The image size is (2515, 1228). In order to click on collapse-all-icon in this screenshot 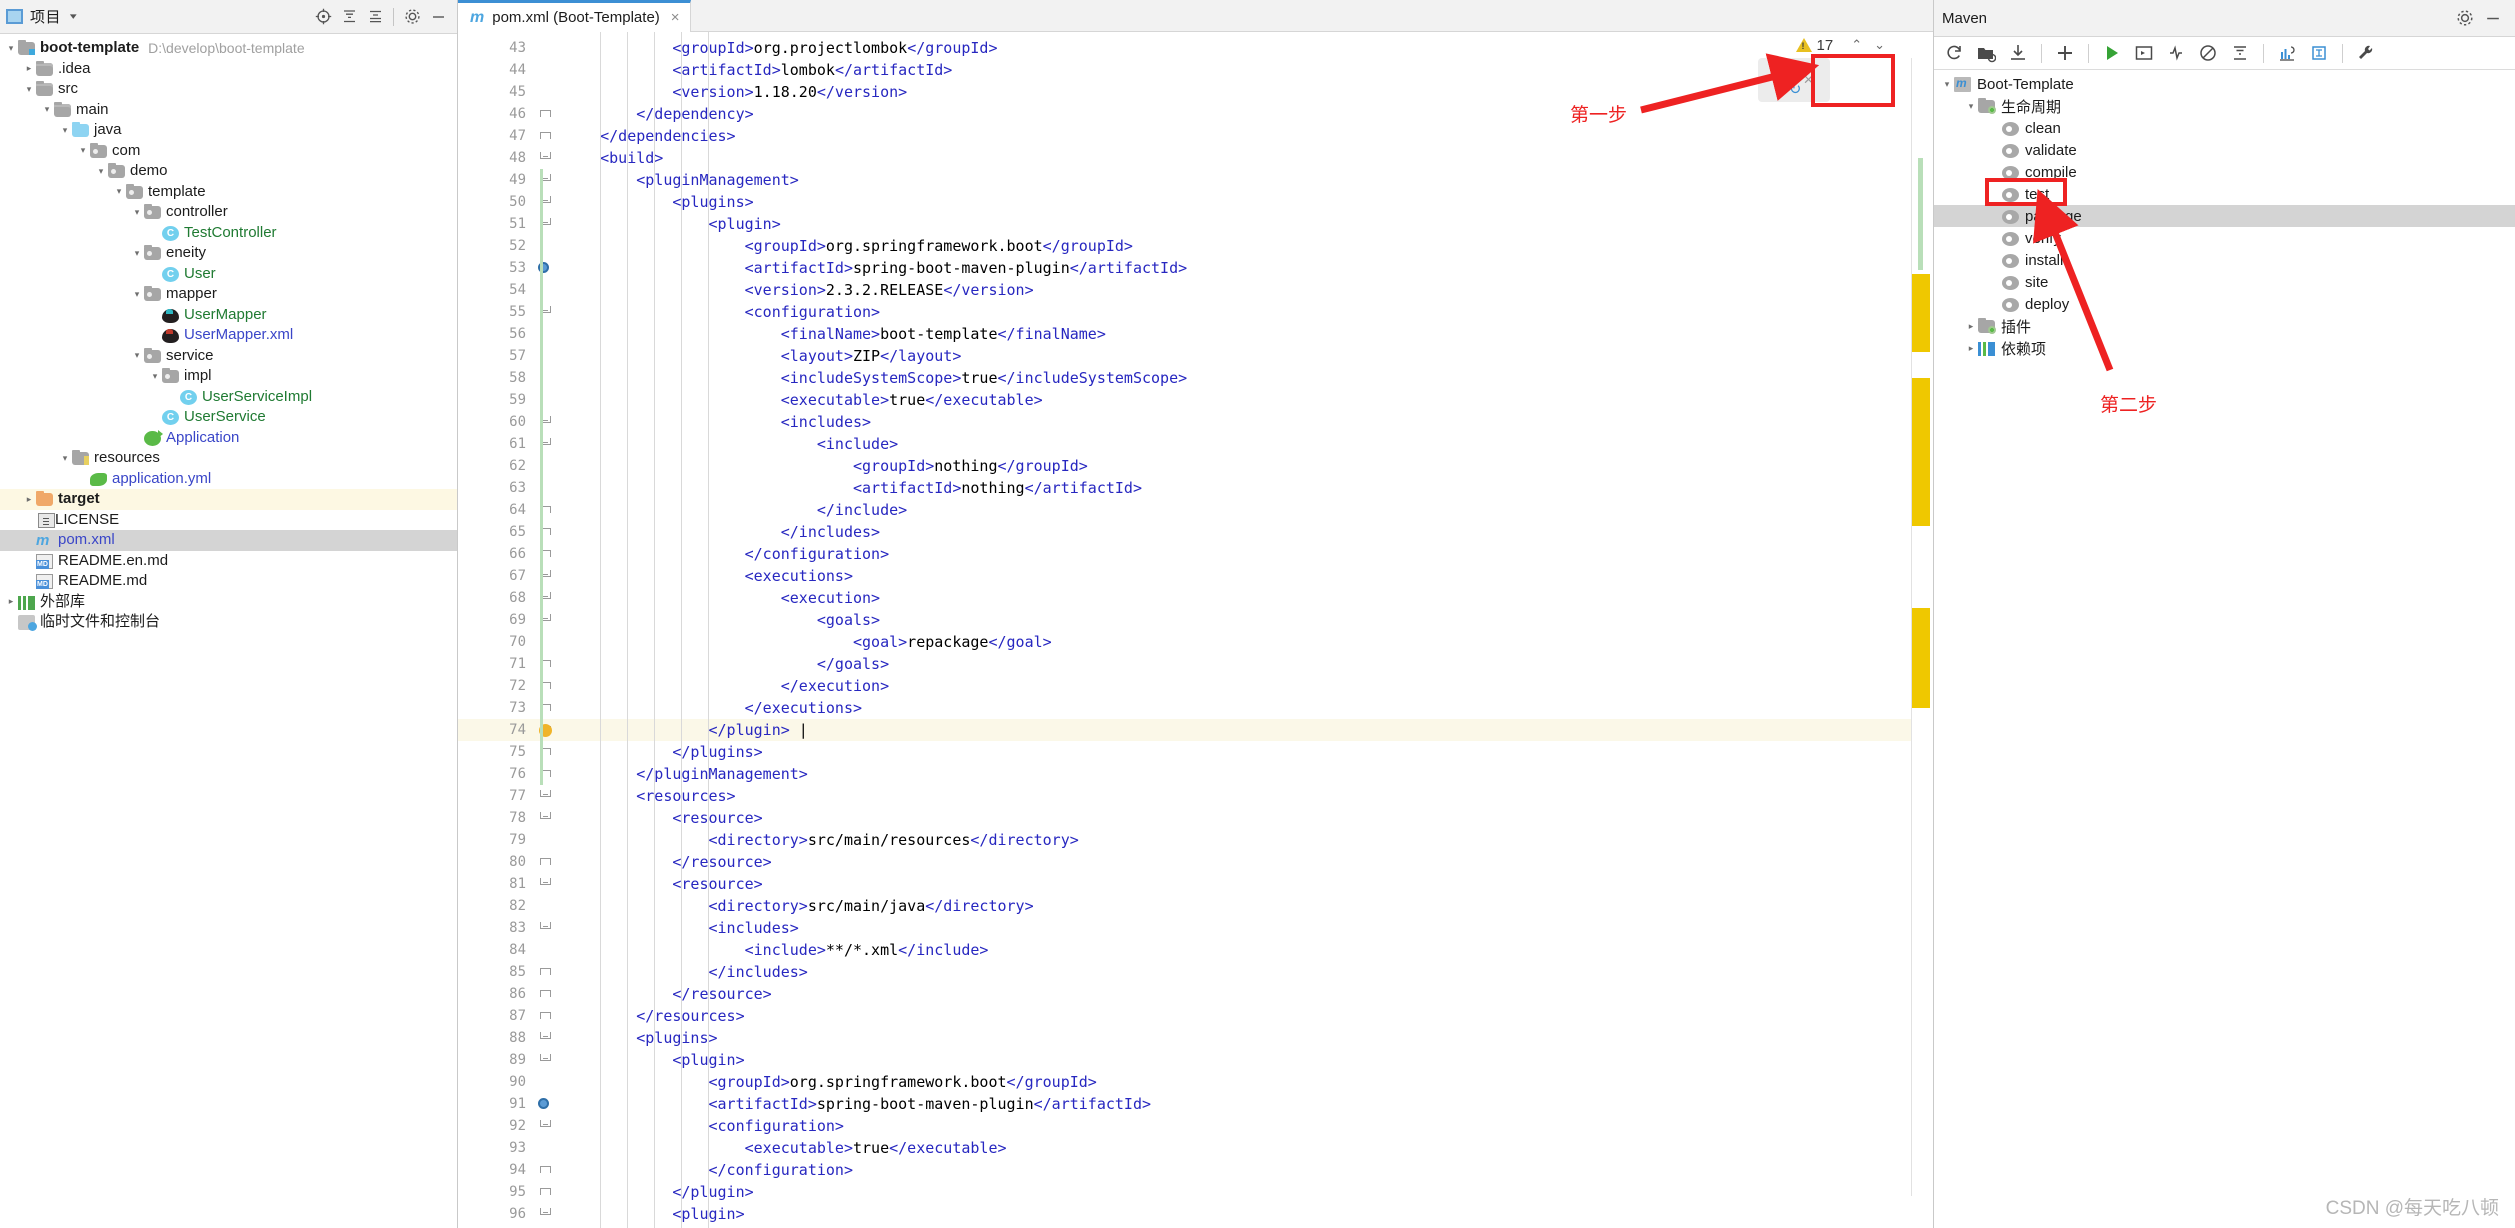, I will do `click(2240, 53)`.